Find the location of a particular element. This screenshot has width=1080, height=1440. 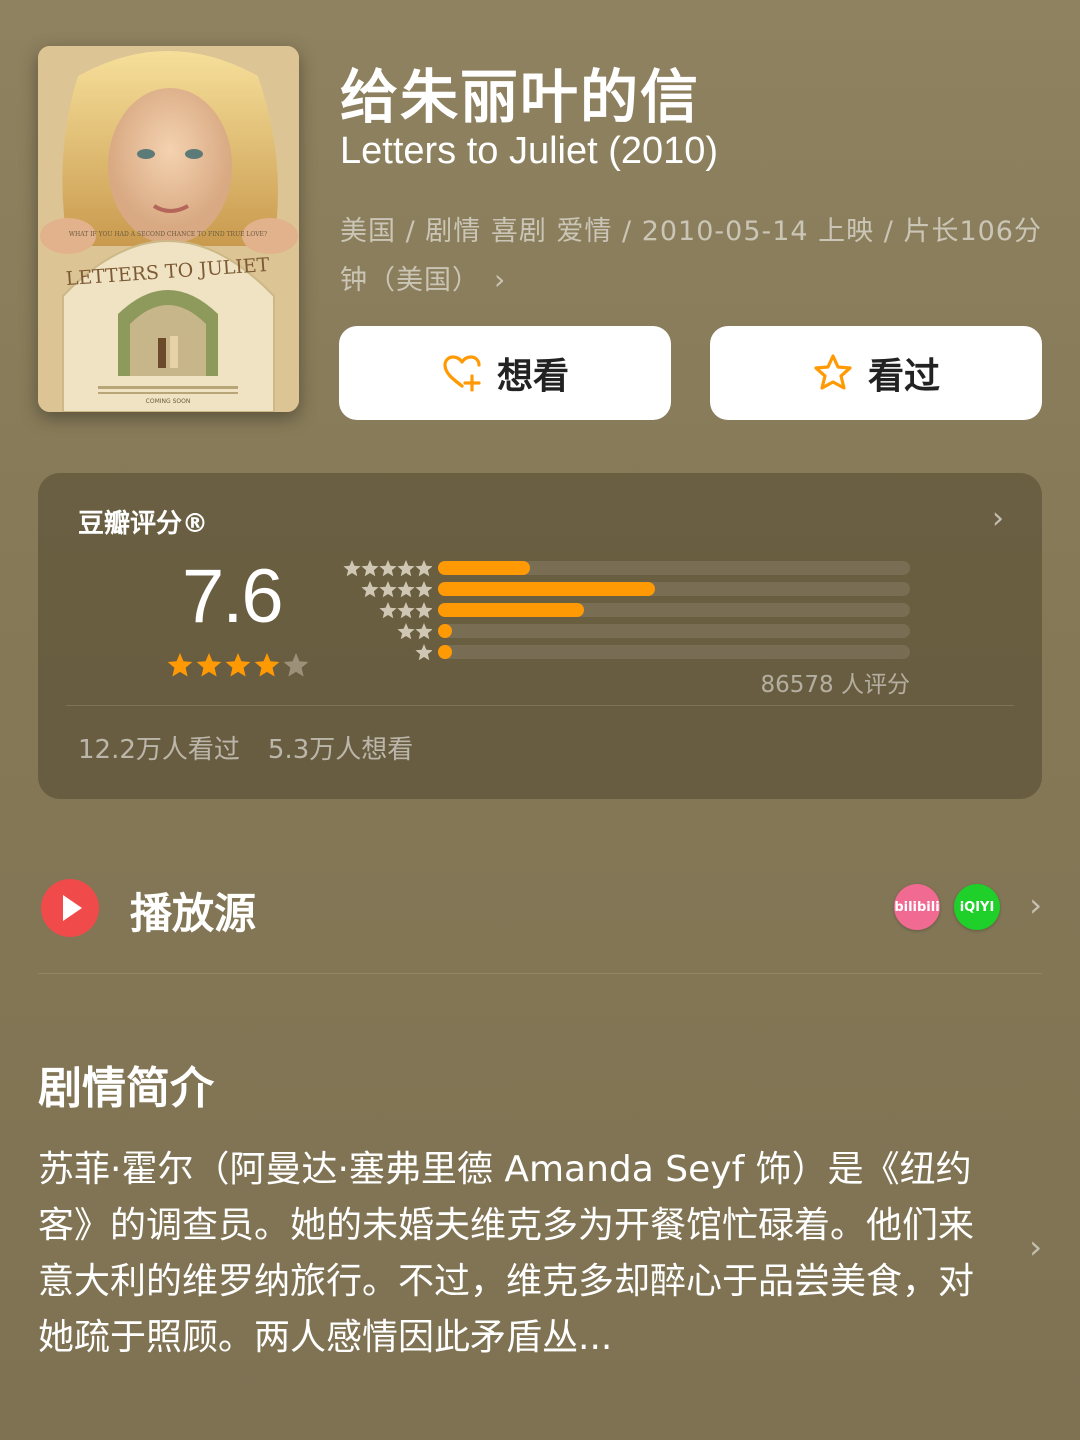

rating-bar-2-star is located at coordinates (674, 631).